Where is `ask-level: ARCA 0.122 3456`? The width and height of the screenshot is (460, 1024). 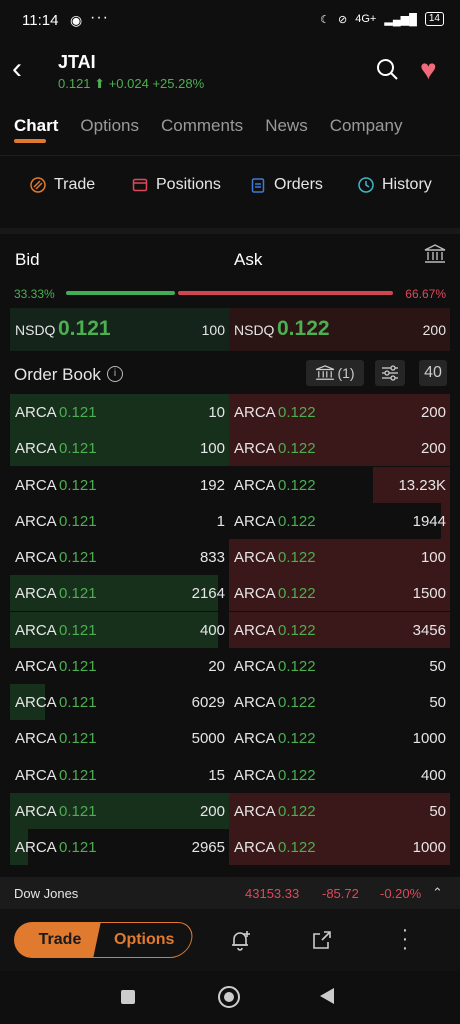
ask-level: ARCA 0.122 3456 is located at coordinates (339, 629).